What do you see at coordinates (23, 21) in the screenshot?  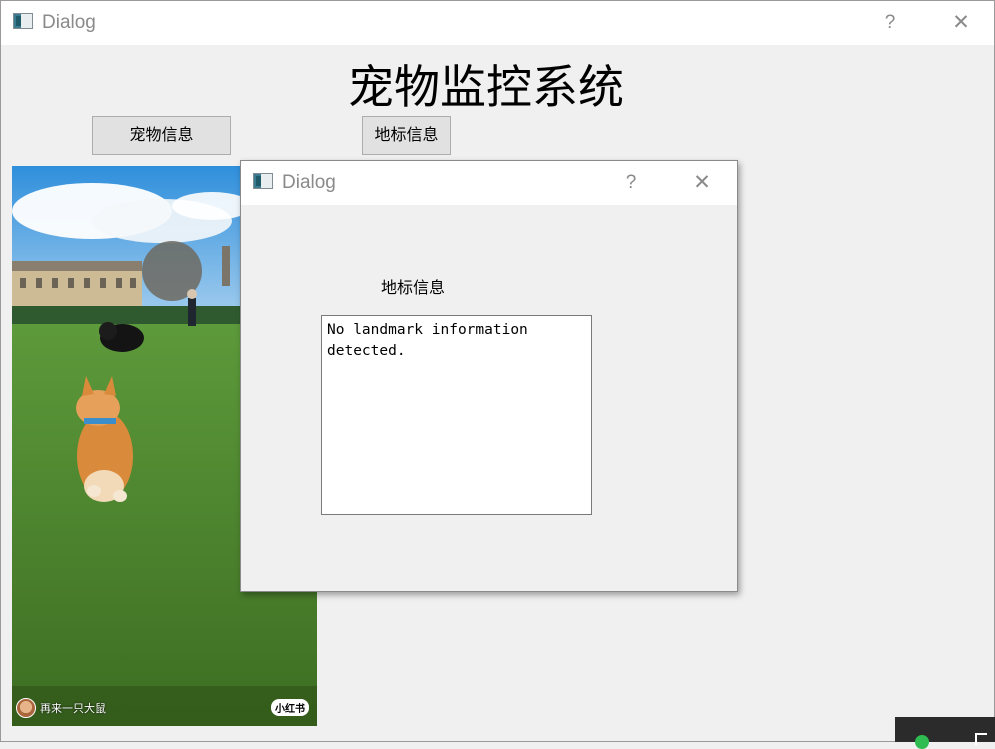 I see `app-icon` at bounding box center [23, 21].